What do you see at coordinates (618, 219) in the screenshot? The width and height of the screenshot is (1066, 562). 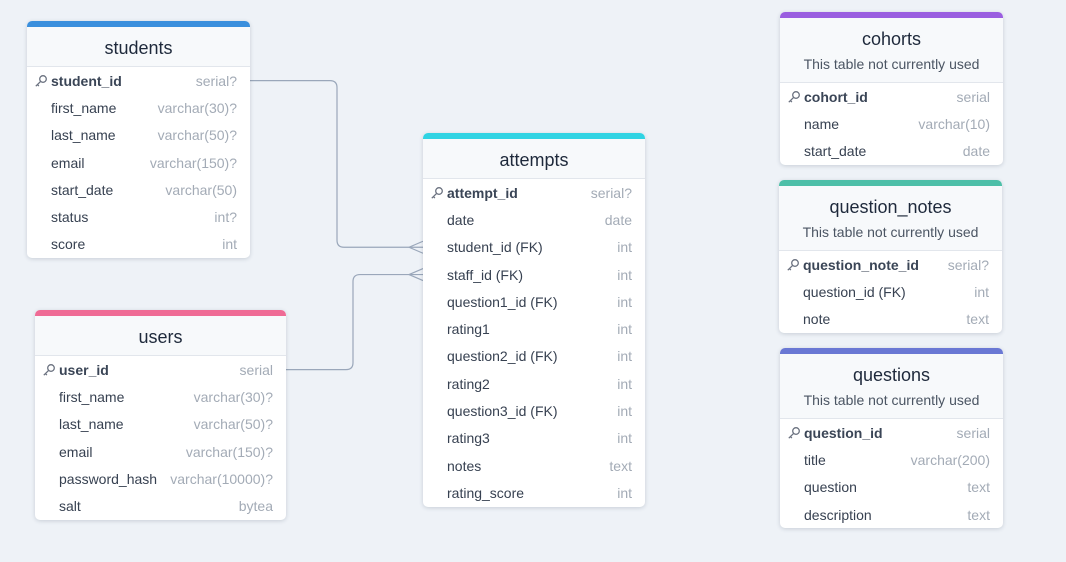 I see `column-type: date` at bounding box center [618, 219].